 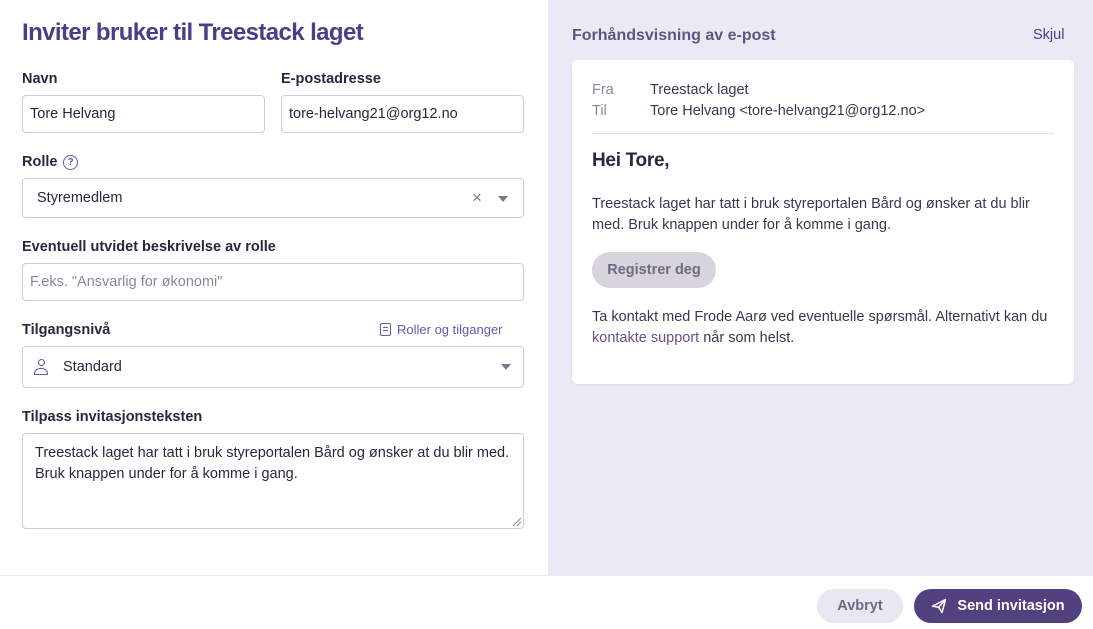 I want to click on from-label: Fra, so click(x=603, y=90).